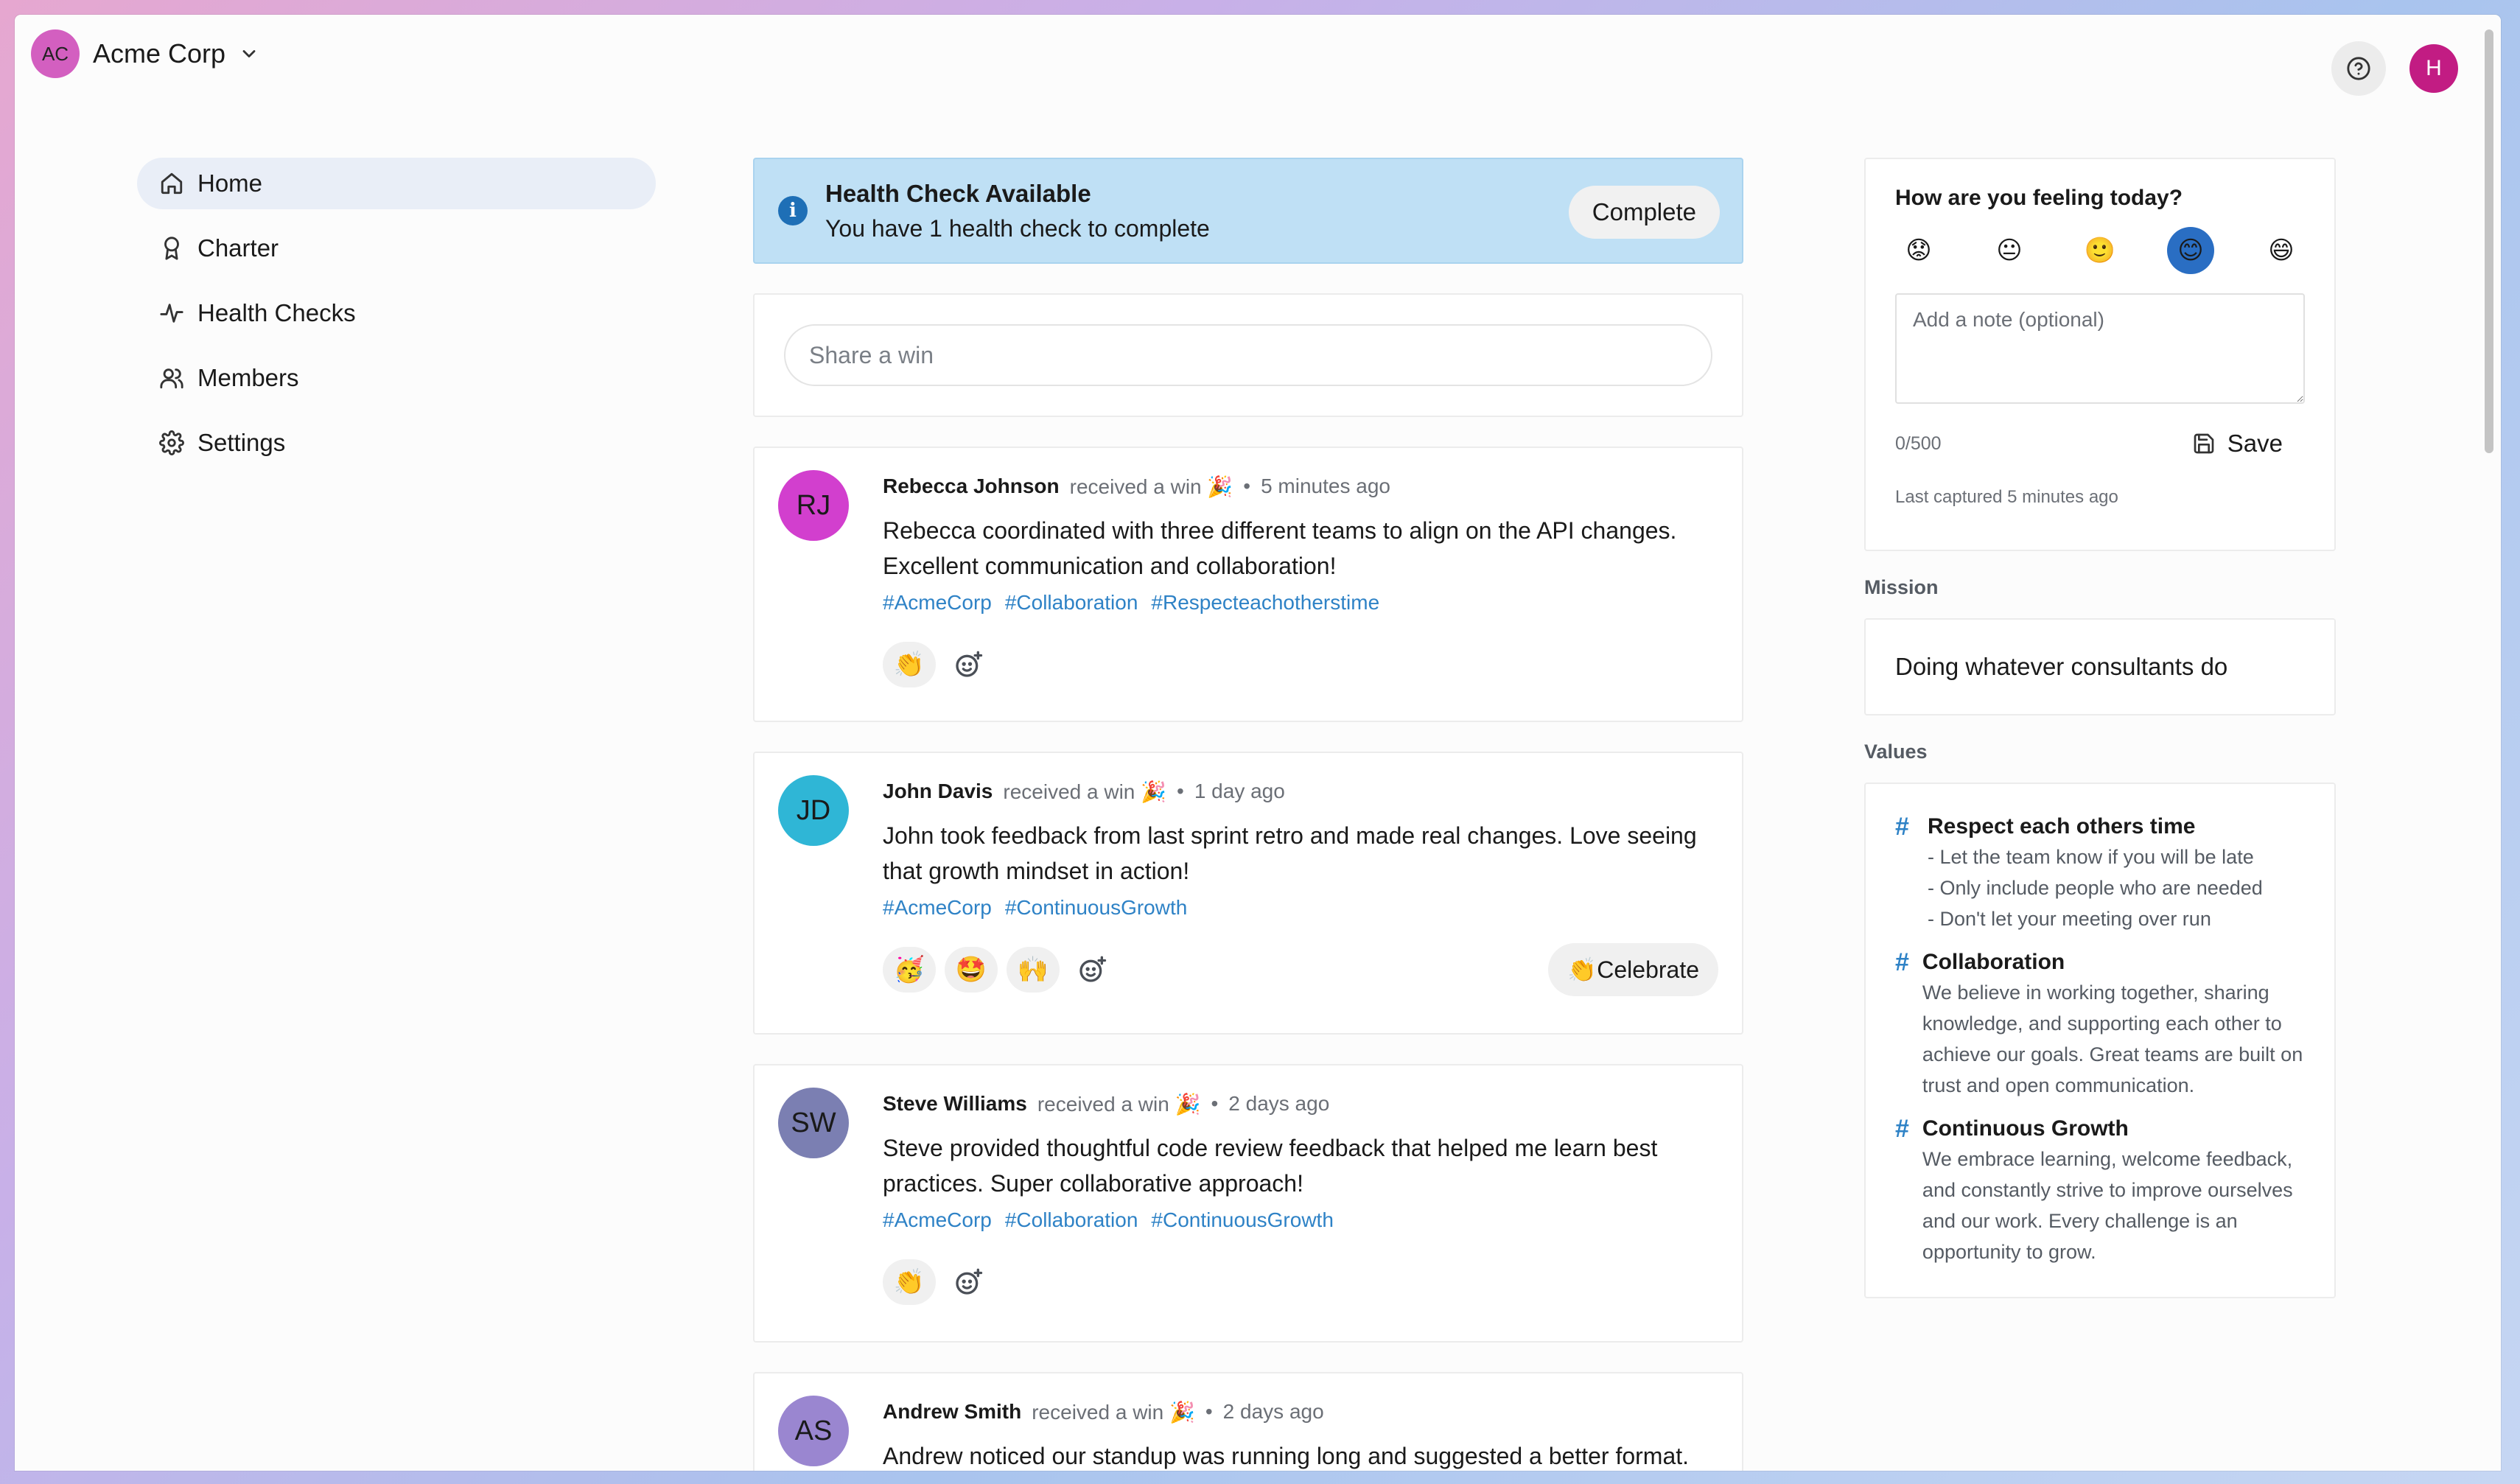 This screenshot has height=1484, width=2520. What do you see at coordinates (241, 442) in the screenshot?
I see `sidebar-item-label: Settings` at bounding box center [241, 442].